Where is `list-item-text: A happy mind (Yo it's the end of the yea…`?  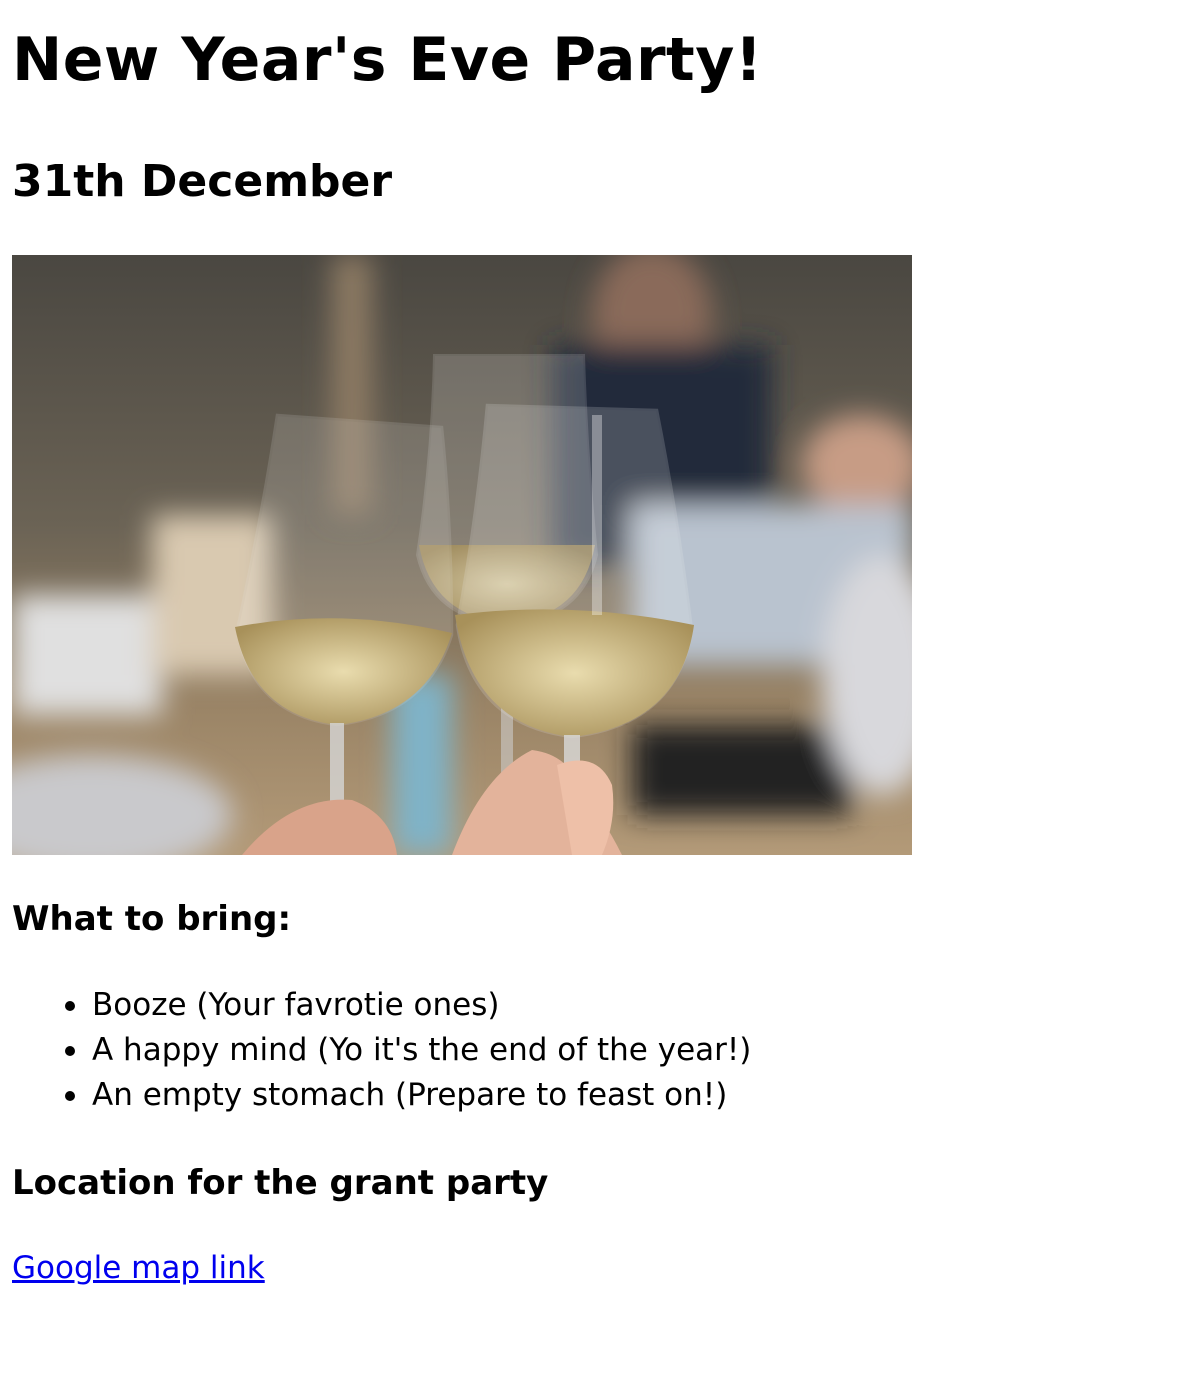
list-item-text: A happy mind (Yo it's the end of the yea… is located at coordinates (422, 1050).